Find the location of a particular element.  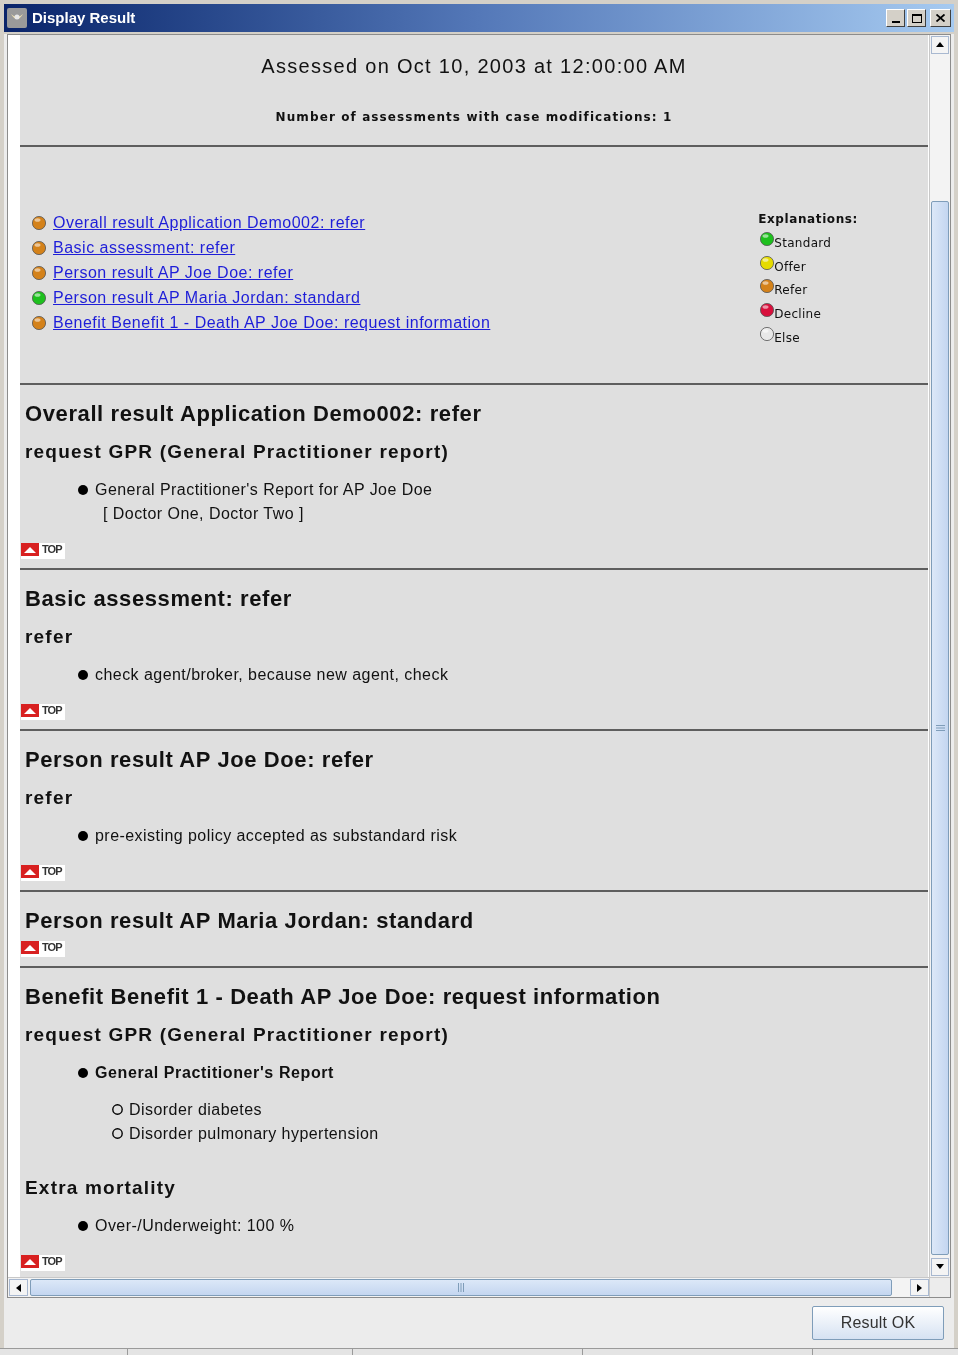

legend-label: Decline is located at coordinates (798, 314).